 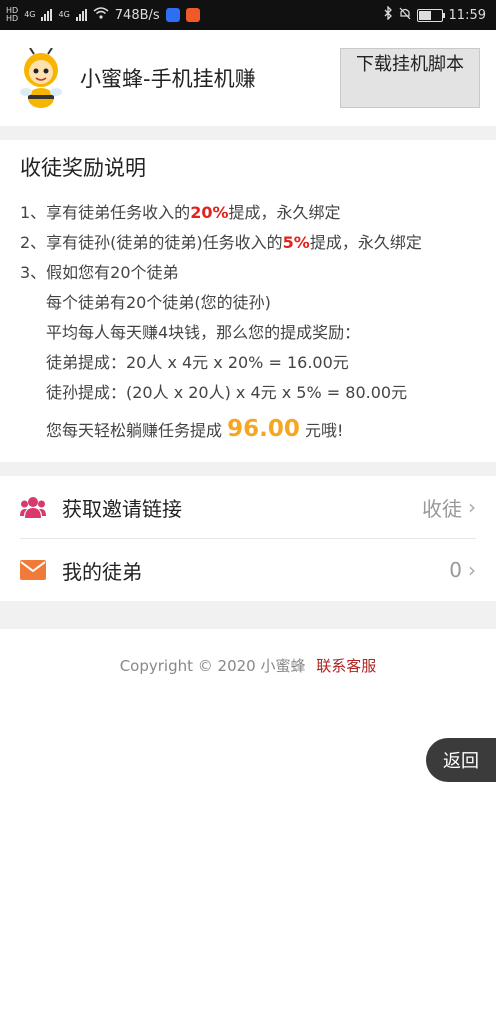 What do you see at coordinates (263, 429) in the screenshot?
I see `total-amount: 96.00` at bounding box center [263, 429].